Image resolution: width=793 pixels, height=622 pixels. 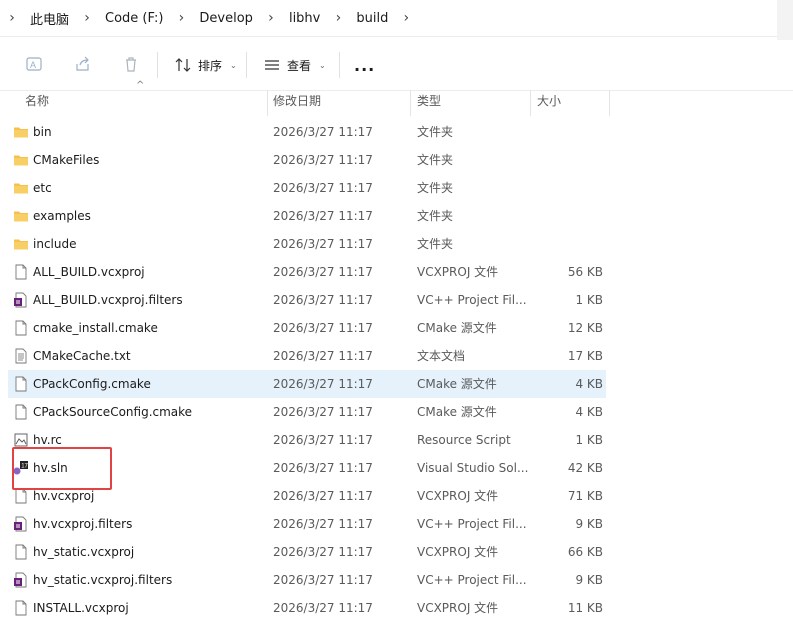 I want to click on file-row: CMakeCache.txt 2026/3/27 11:17 文本文档 17 KB, so click(x=307, y=356).